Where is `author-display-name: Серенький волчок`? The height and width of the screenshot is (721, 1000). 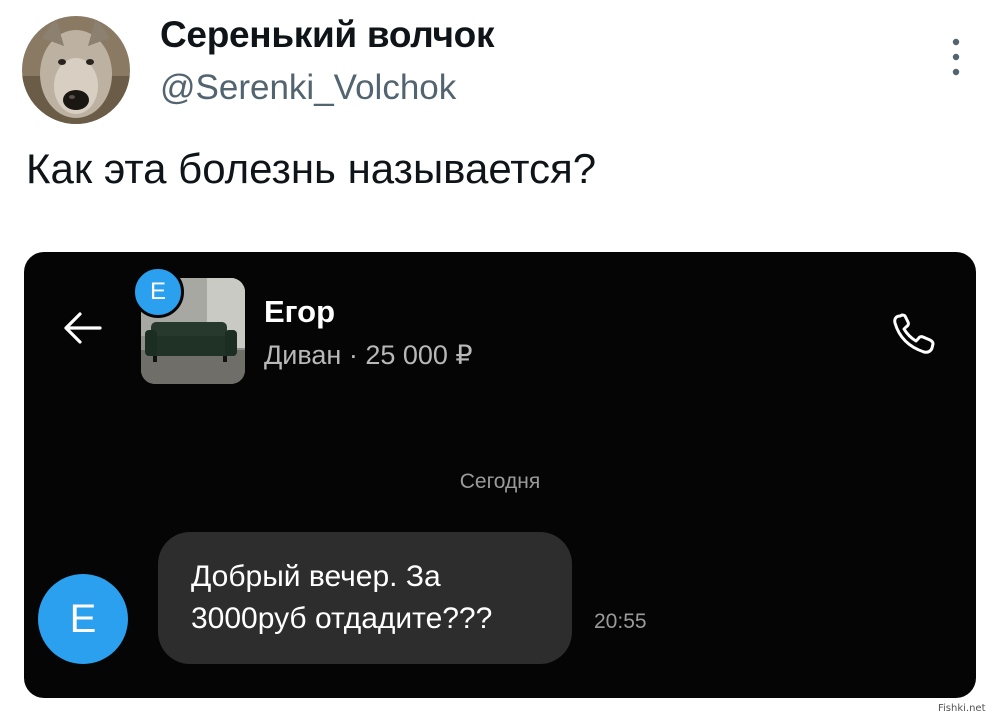
author-display-name: Серенький волчок is located at coordinates (327, 35).